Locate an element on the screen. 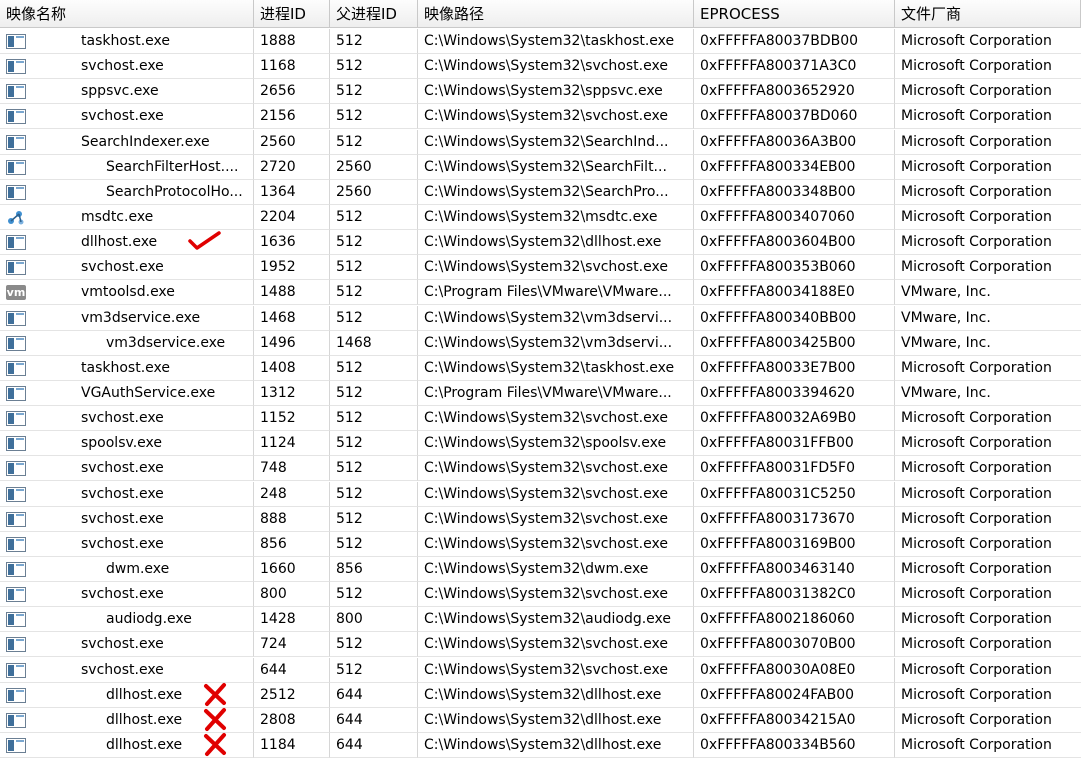 This screenshot has height=758, width=1081. msdtc-icon is located at coordinates (16, 217).